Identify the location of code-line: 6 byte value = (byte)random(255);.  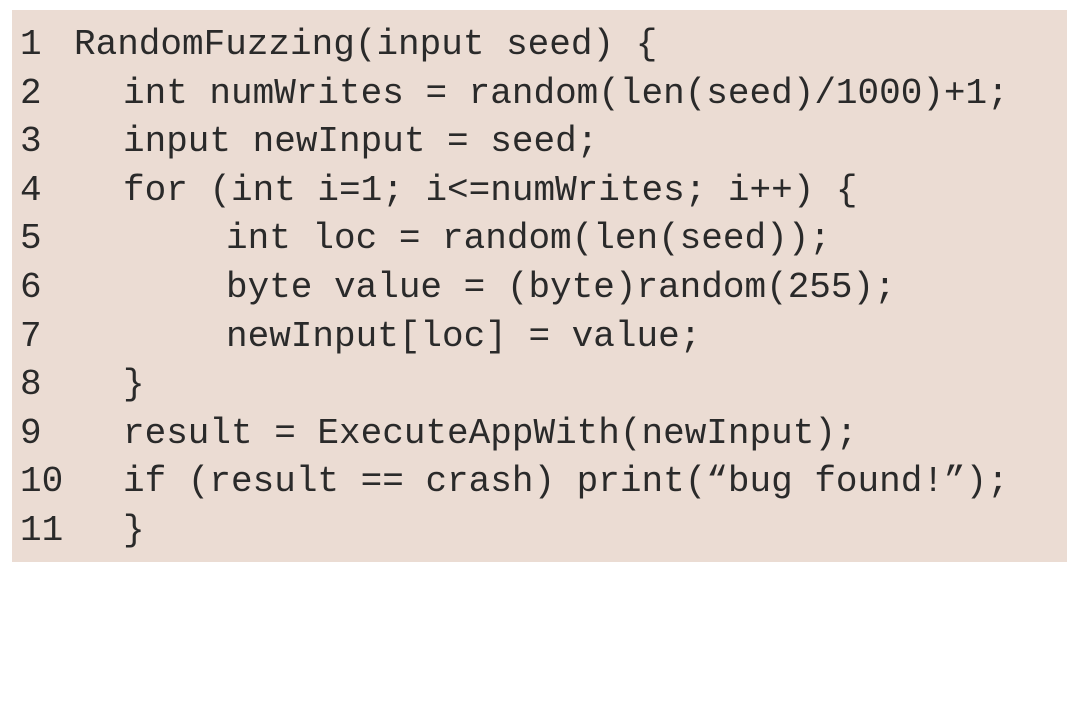
(543, 288).